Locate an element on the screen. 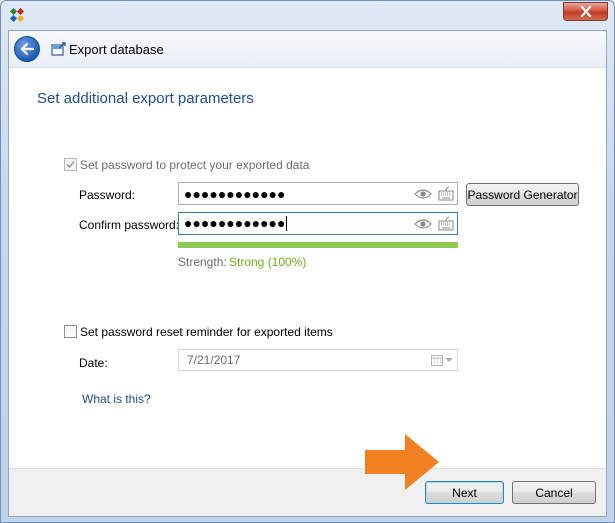 The width and height of the screenshot is (615, 523). password-strength-bar is located at coordinates (318, 245).